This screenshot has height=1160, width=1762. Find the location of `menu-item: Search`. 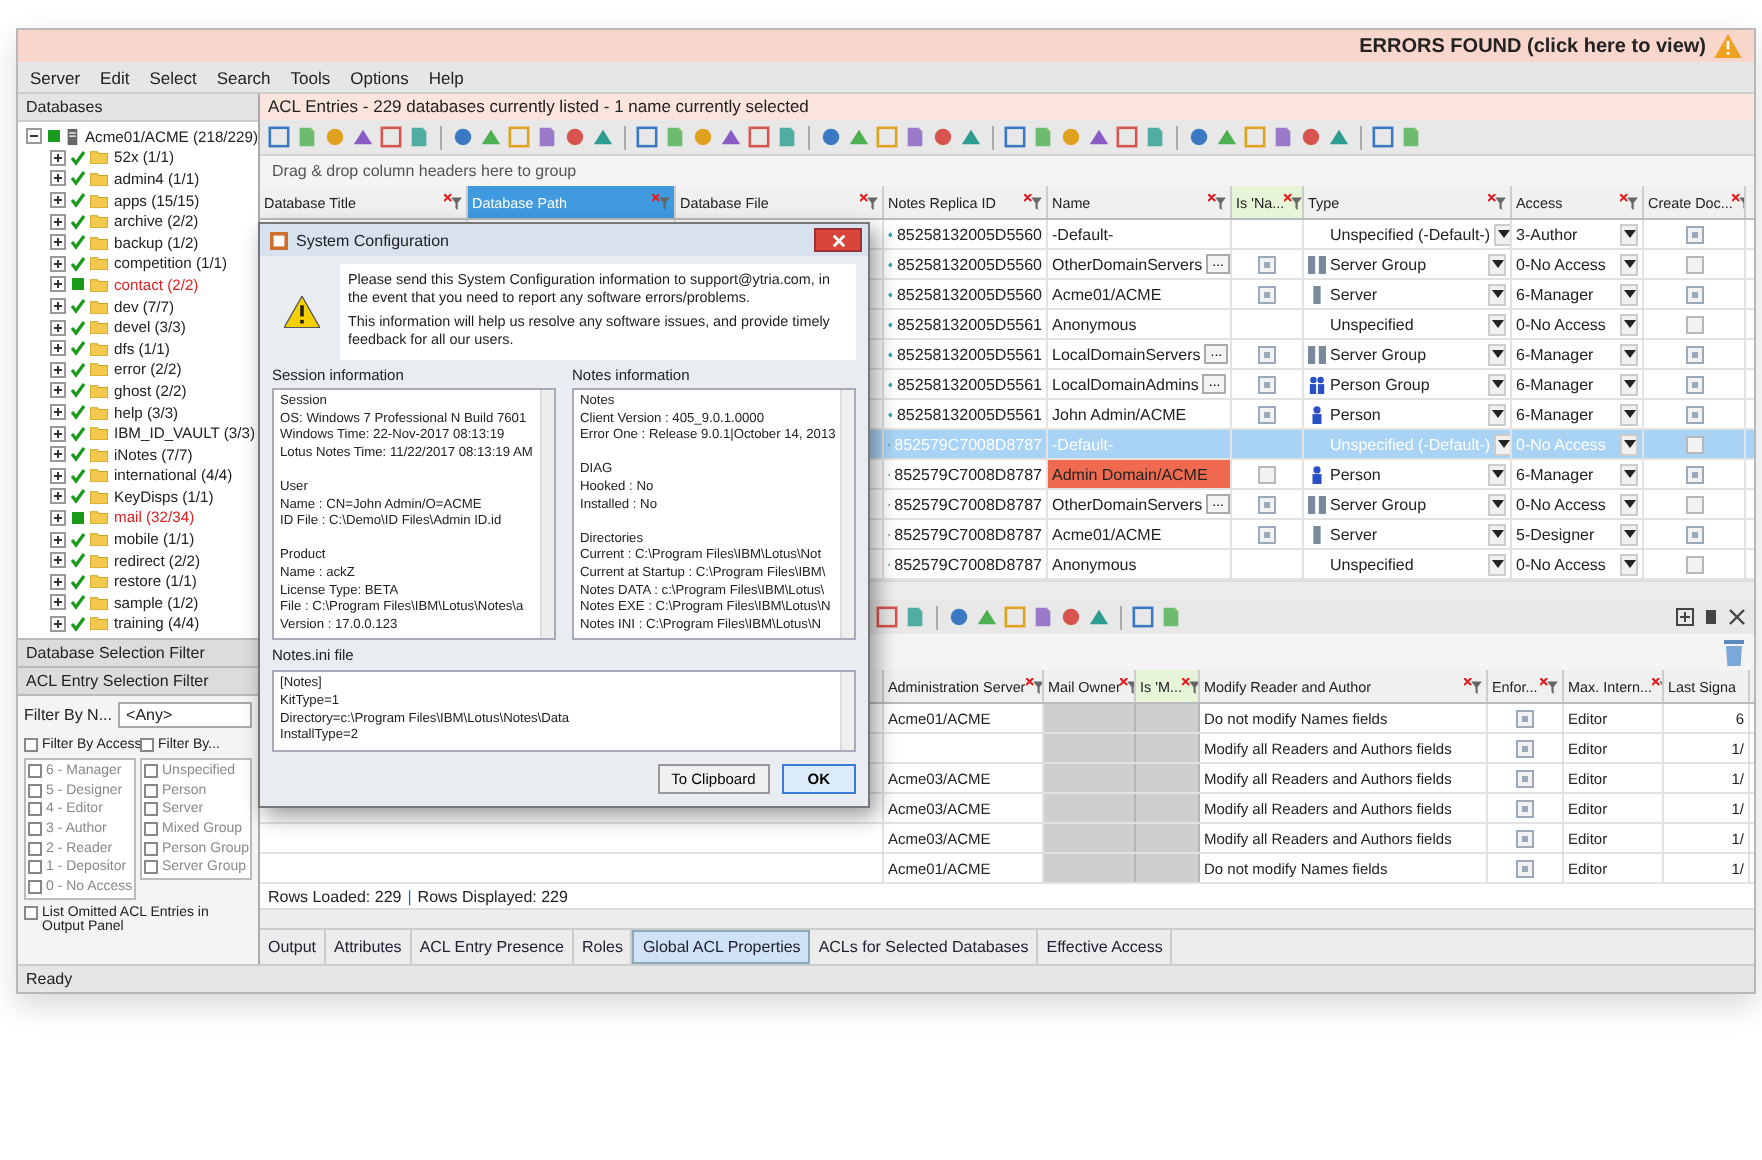

menu-item: Search is located at coordinates (243, 77).